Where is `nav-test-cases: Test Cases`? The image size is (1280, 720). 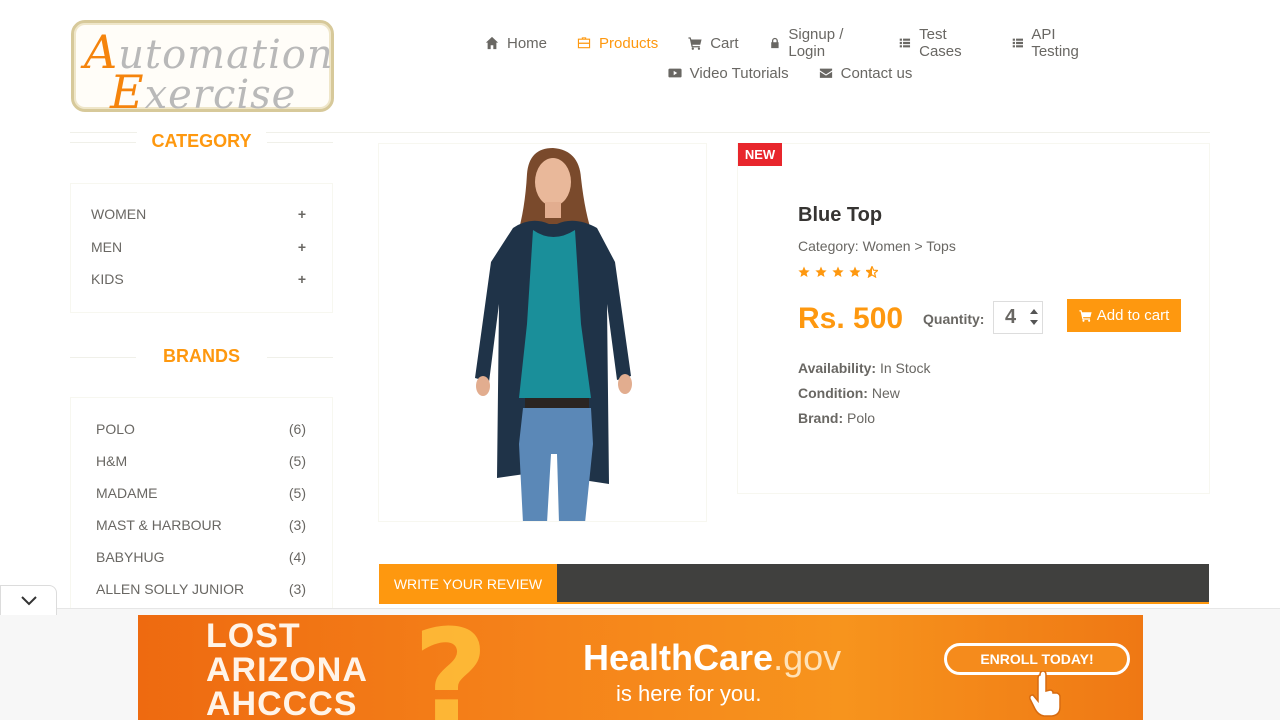 nav-test-cases: Test Cases is located at coordinates (940, 43).